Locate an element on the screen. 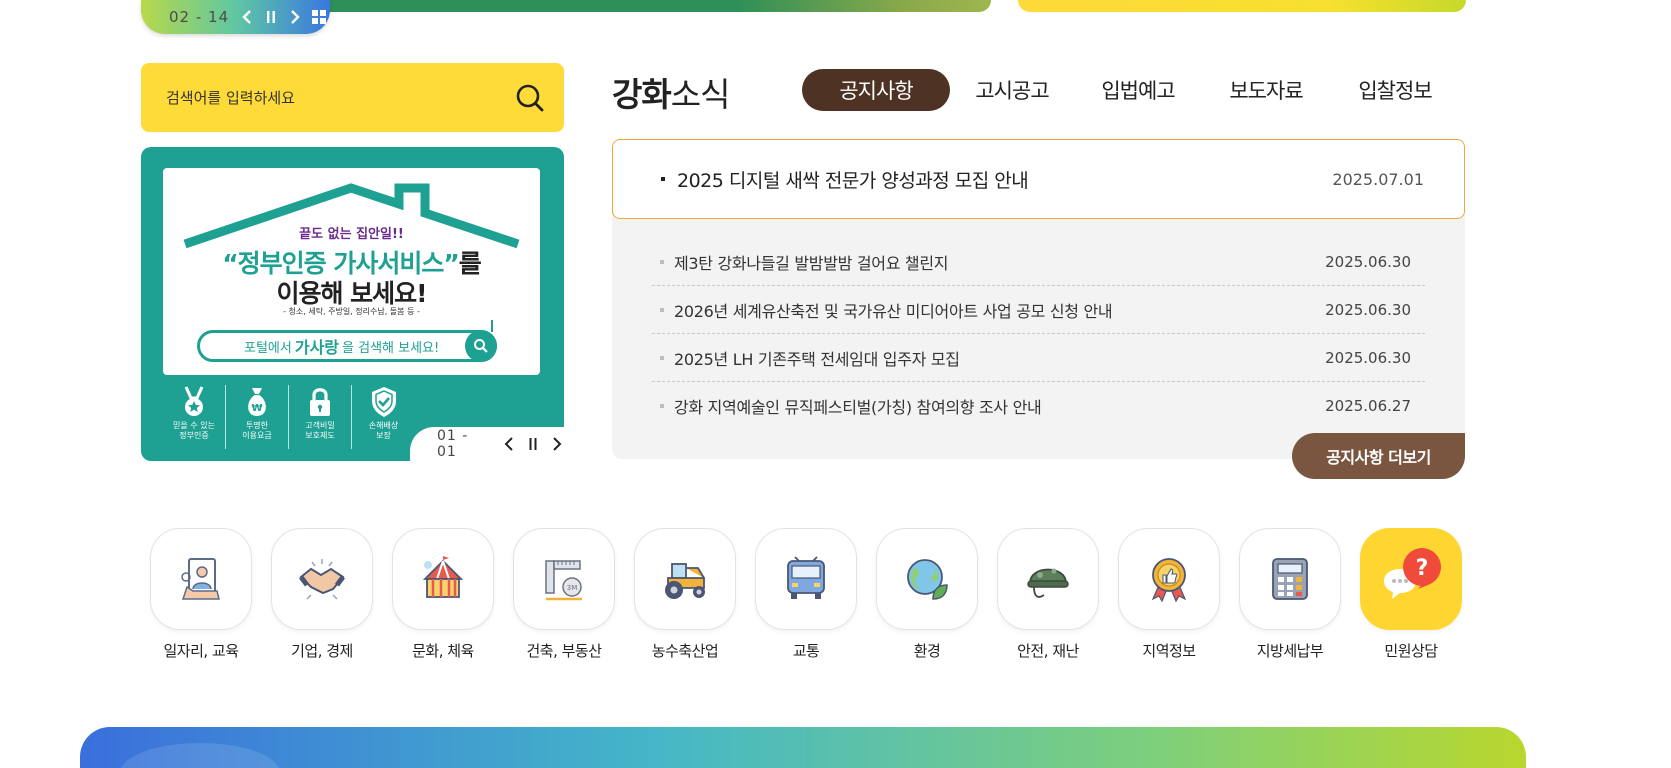 The image size is (1671, 768). circus-tent-icon is located at coordinates (443, 577).